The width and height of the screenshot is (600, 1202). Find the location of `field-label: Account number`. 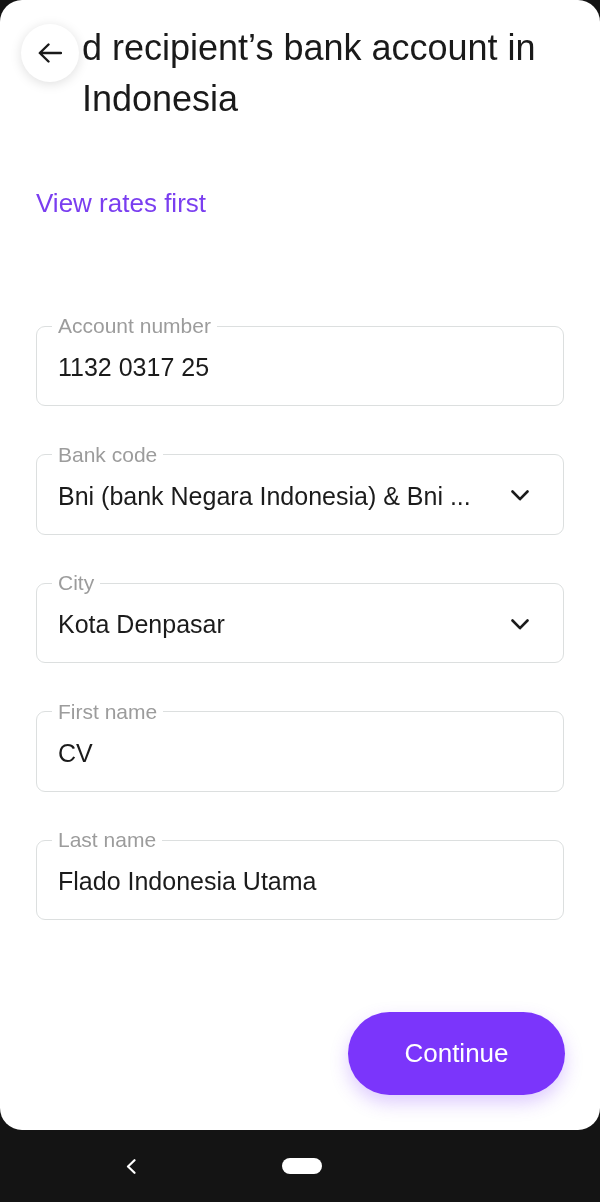

field-label: Account number is located at coordinates (134, 326).